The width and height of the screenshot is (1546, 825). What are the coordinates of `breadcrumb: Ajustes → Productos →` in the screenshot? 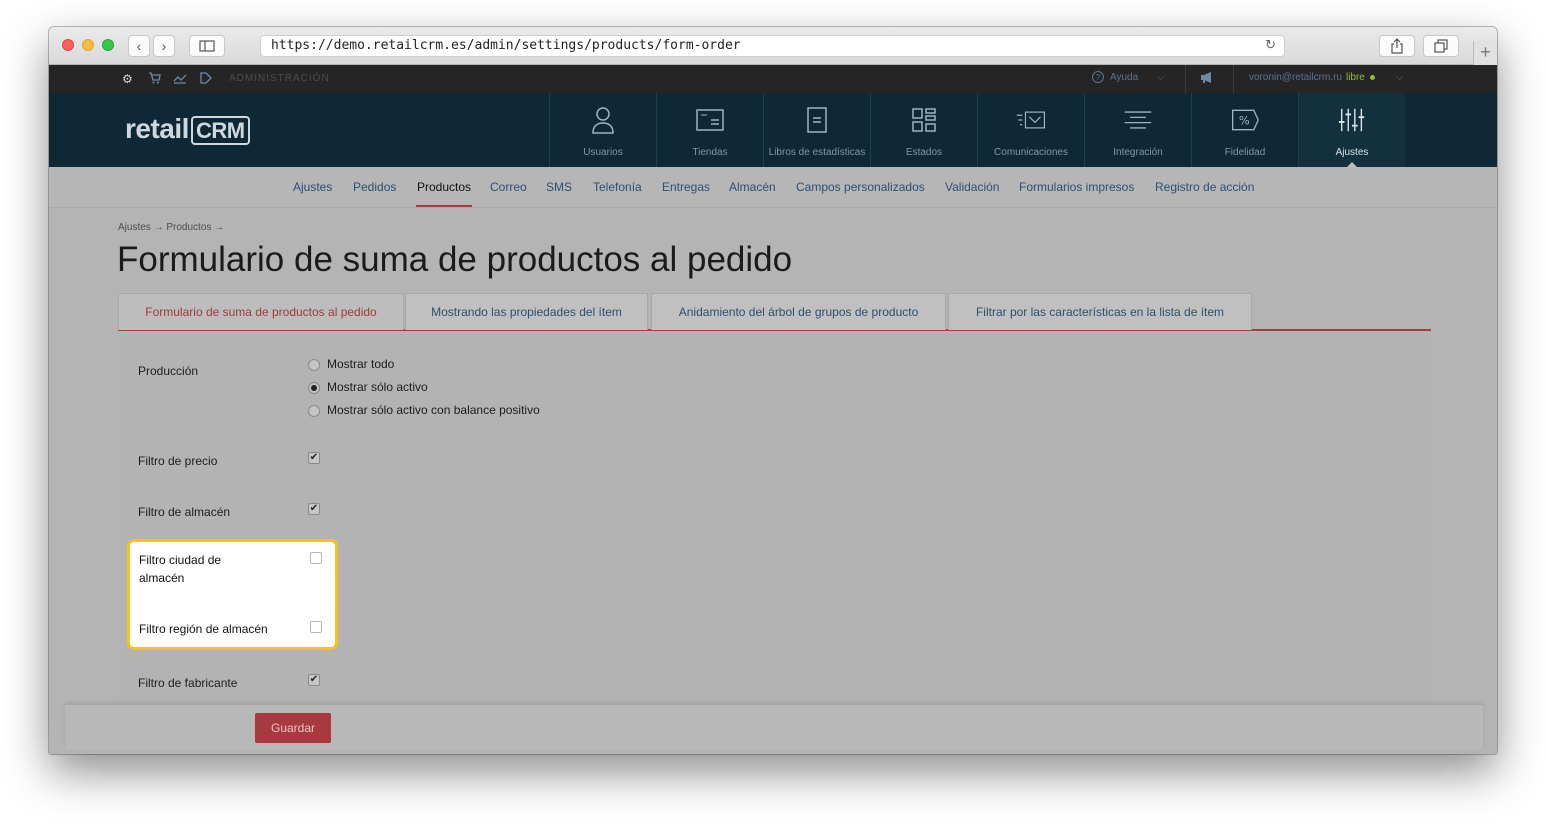 It's located at (171, 227).